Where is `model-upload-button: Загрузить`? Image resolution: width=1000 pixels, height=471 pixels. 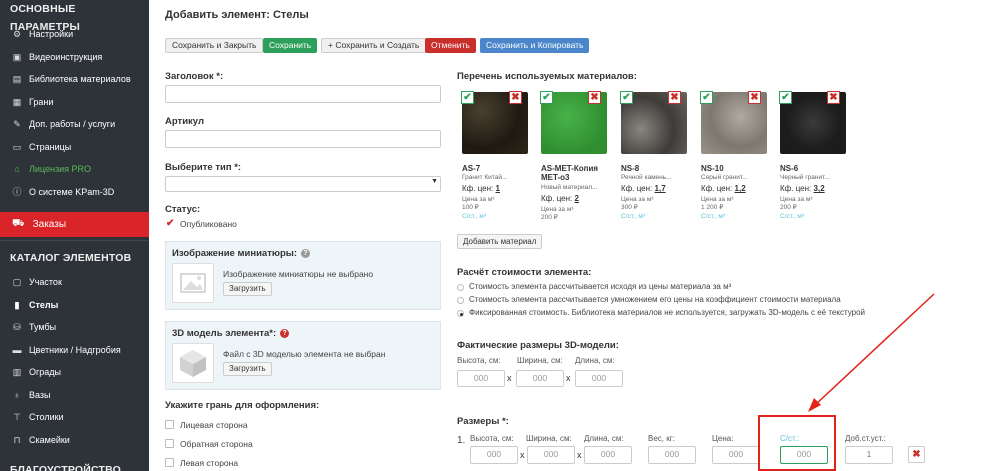 model-upload-button: Загрузить is located at coordinates (247, 369).